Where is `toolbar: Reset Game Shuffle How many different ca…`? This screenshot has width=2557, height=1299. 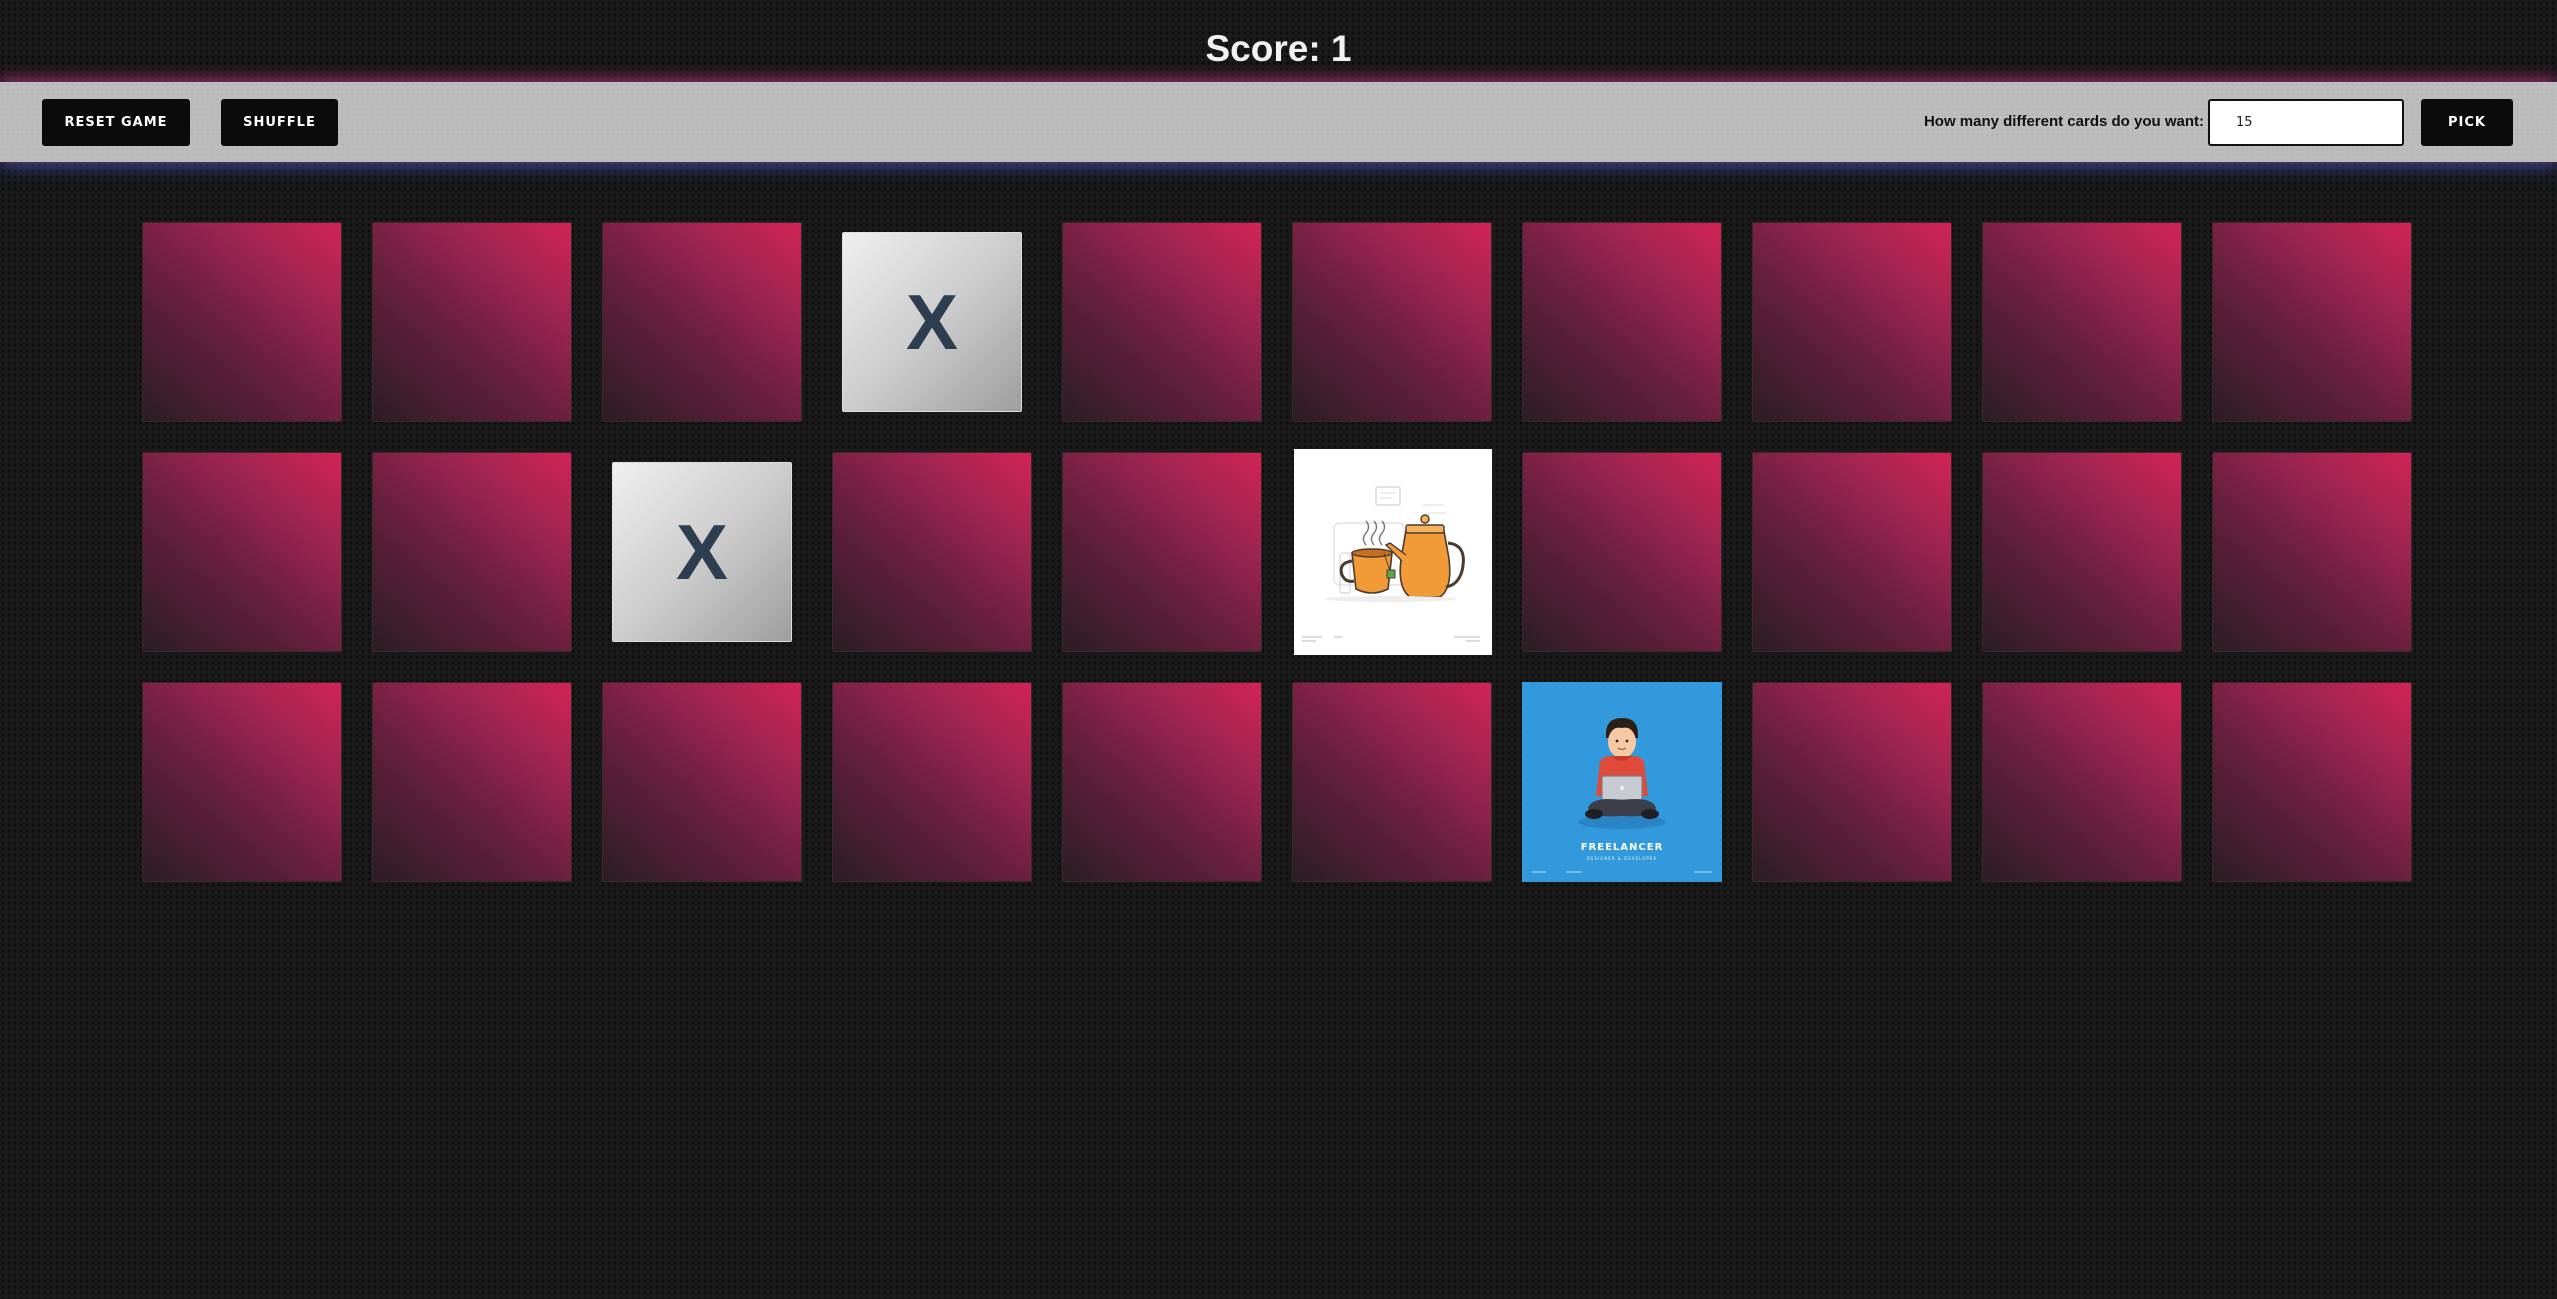
toolbar: Reset Game Shuffle How many different ca… is located at coordinates (1278, 122).